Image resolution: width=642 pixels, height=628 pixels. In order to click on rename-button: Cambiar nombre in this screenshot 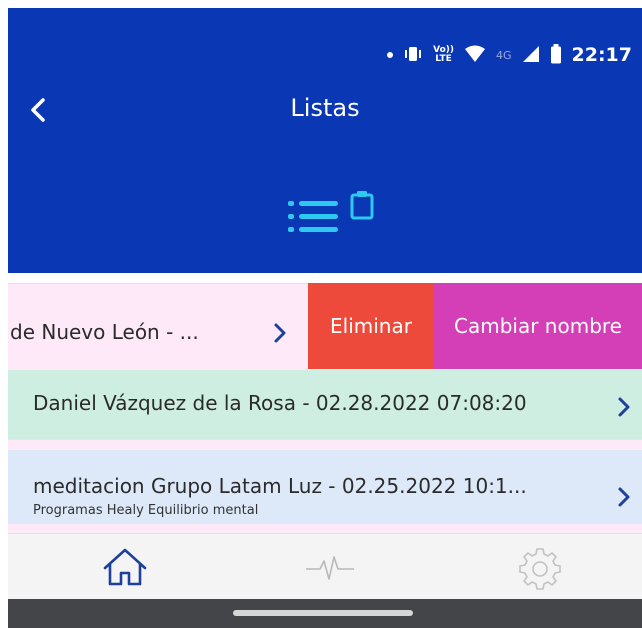, I will do `click(538, 326)`.